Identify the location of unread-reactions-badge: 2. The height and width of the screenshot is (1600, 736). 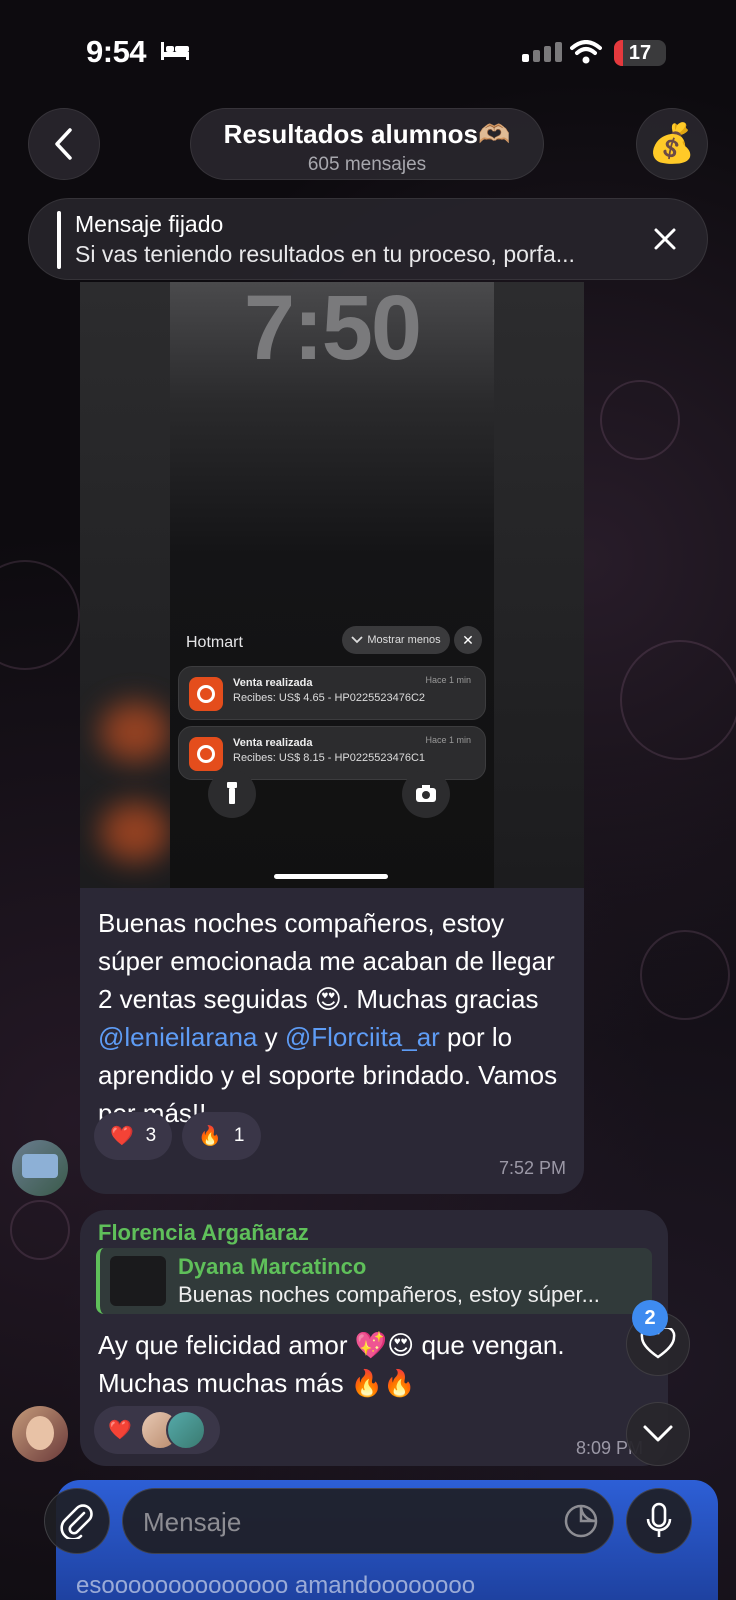
(650, 1318).